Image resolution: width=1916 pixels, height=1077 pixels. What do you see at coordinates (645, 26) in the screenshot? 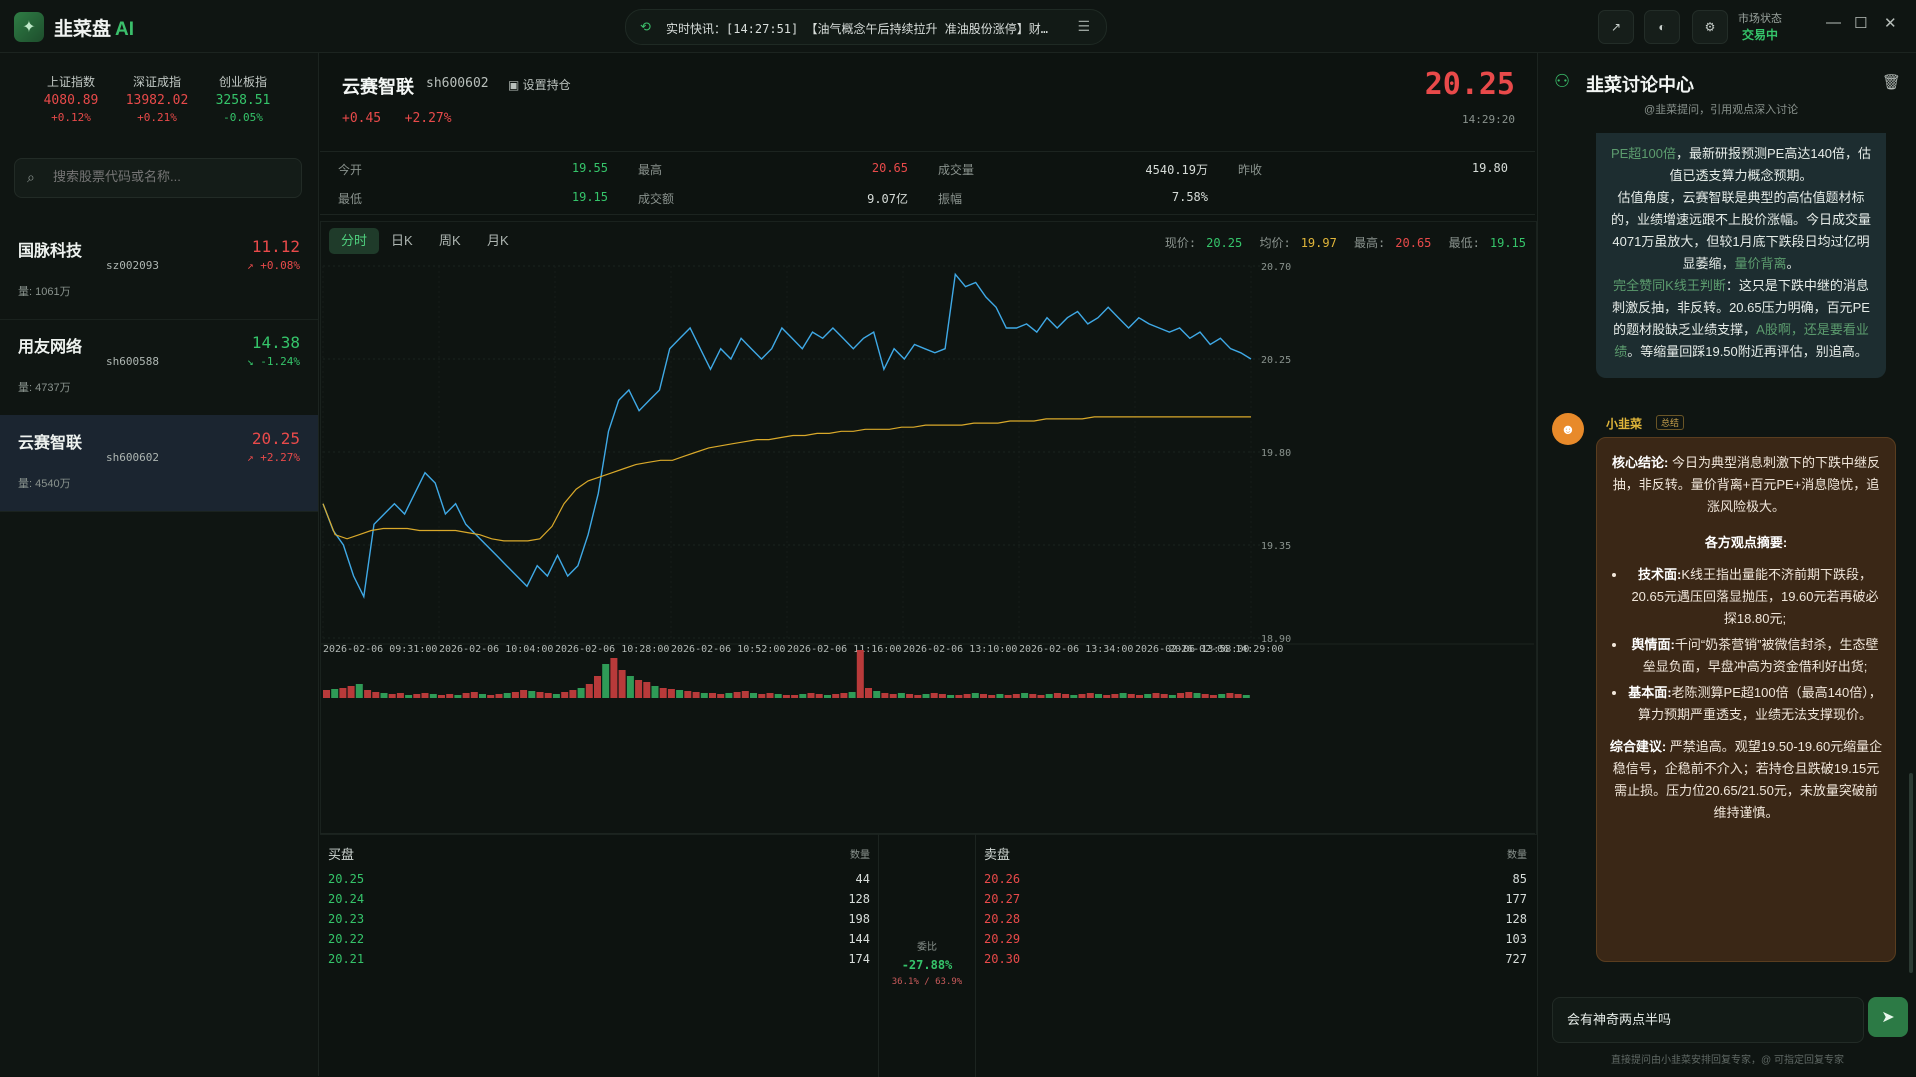
I see `signal-icon: ⟲` at bounding box center [645, 26].